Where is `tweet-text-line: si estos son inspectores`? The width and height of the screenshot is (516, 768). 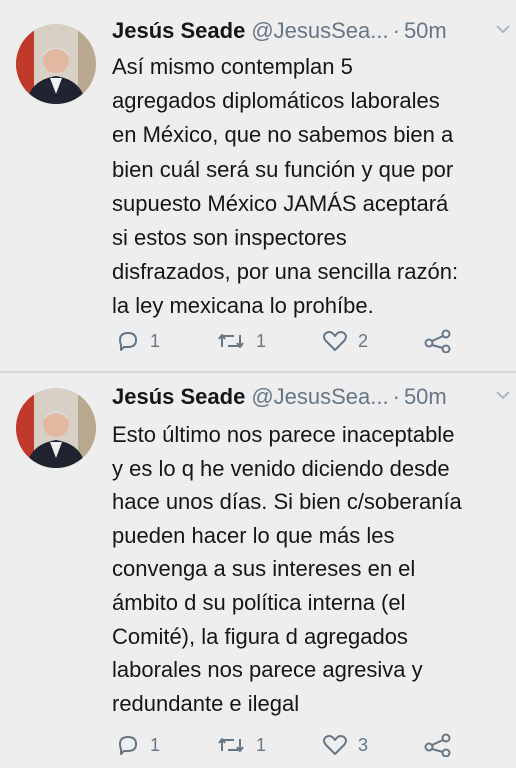 tweet-text-line: si estos son inspectores is located at coordinates (229, 238).